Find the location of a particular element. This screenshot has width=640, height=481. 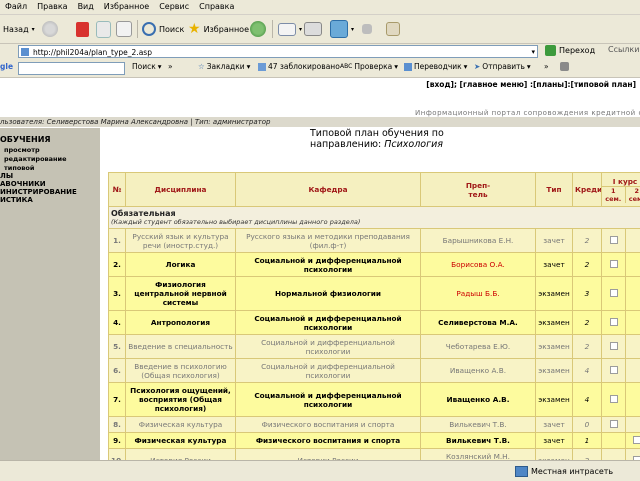

address-input: http://phil204a/plan_type_2.asp ▾ is located at coordinates (278, 51).